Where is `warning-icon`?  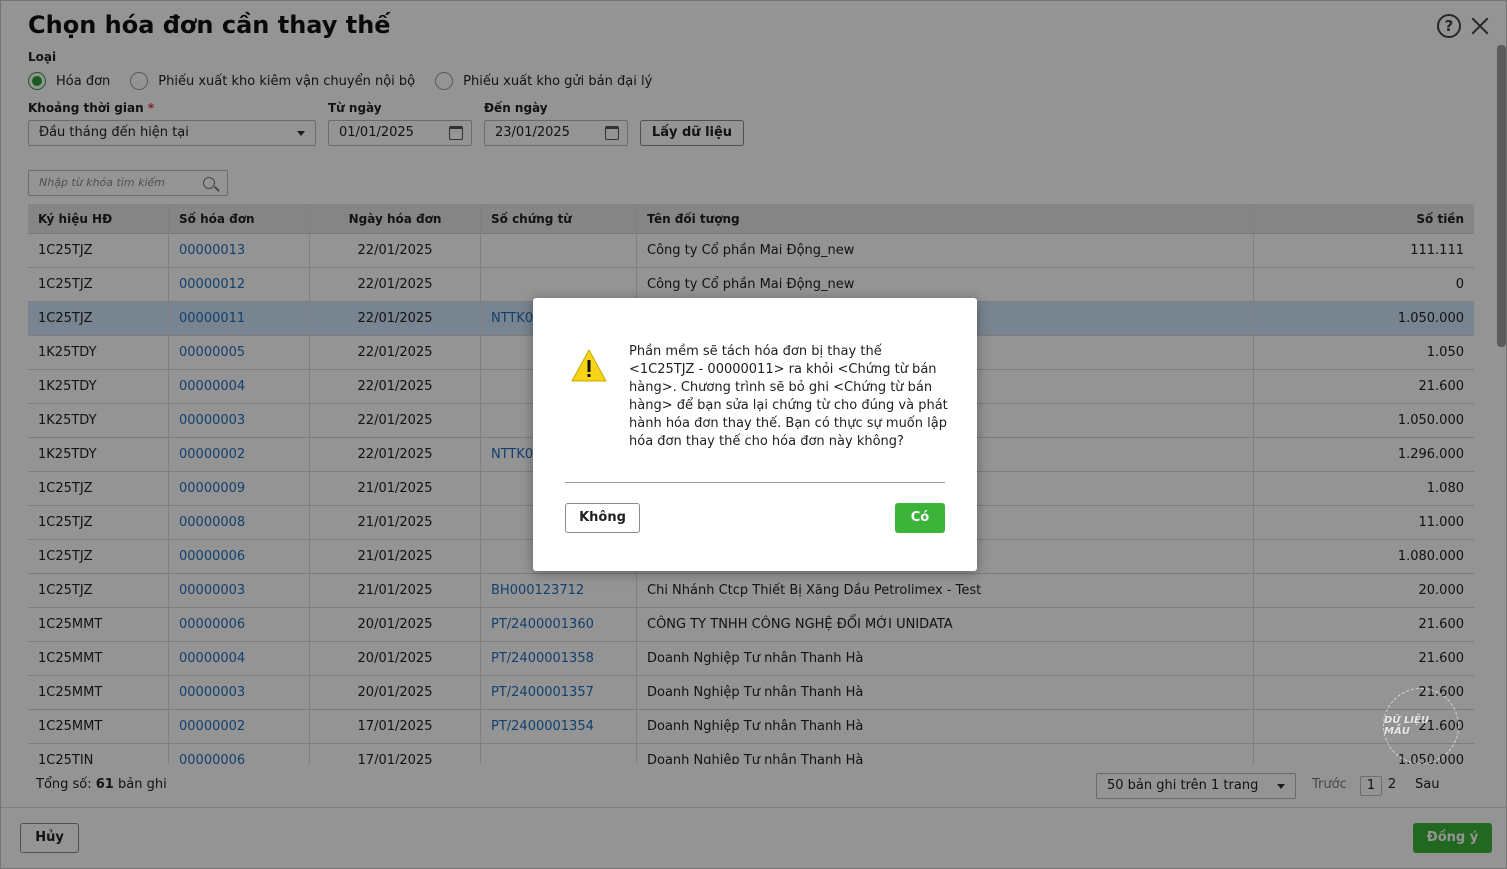
warning-icon is located at coordinates (589, 365).